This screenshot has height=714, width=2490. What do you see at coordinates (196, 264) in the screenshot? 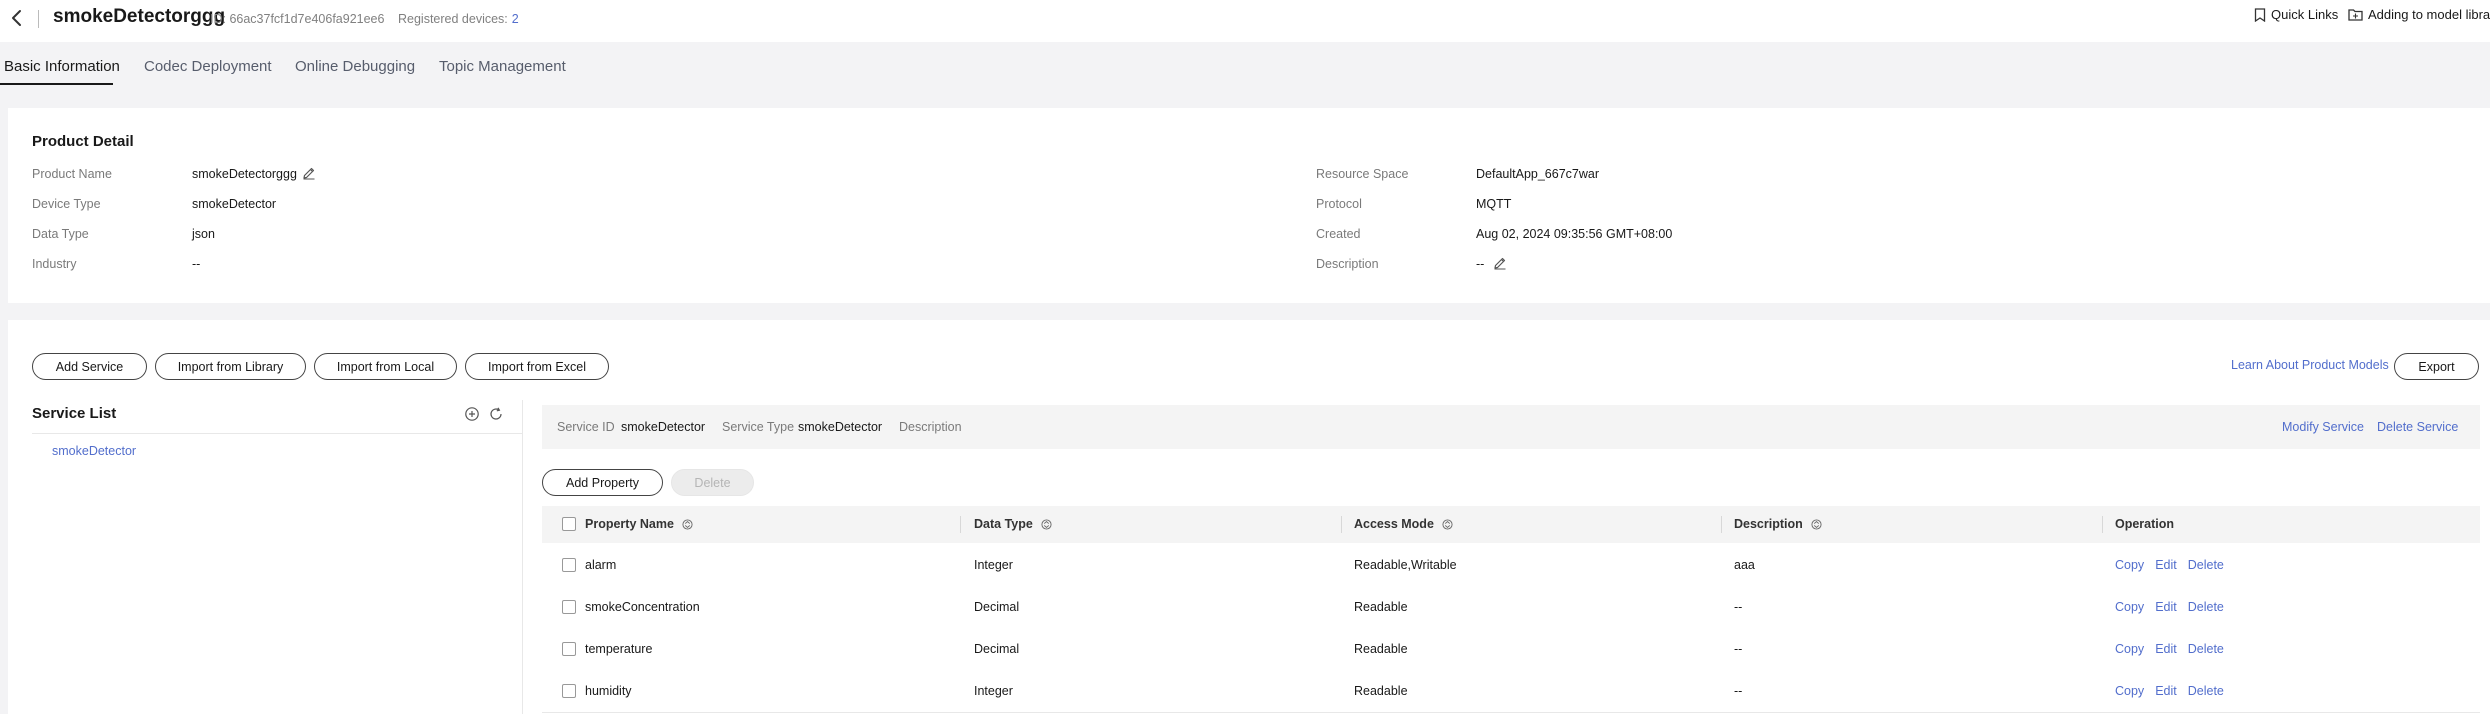
I see `industry-value: --` at bounding box center [196, 264].